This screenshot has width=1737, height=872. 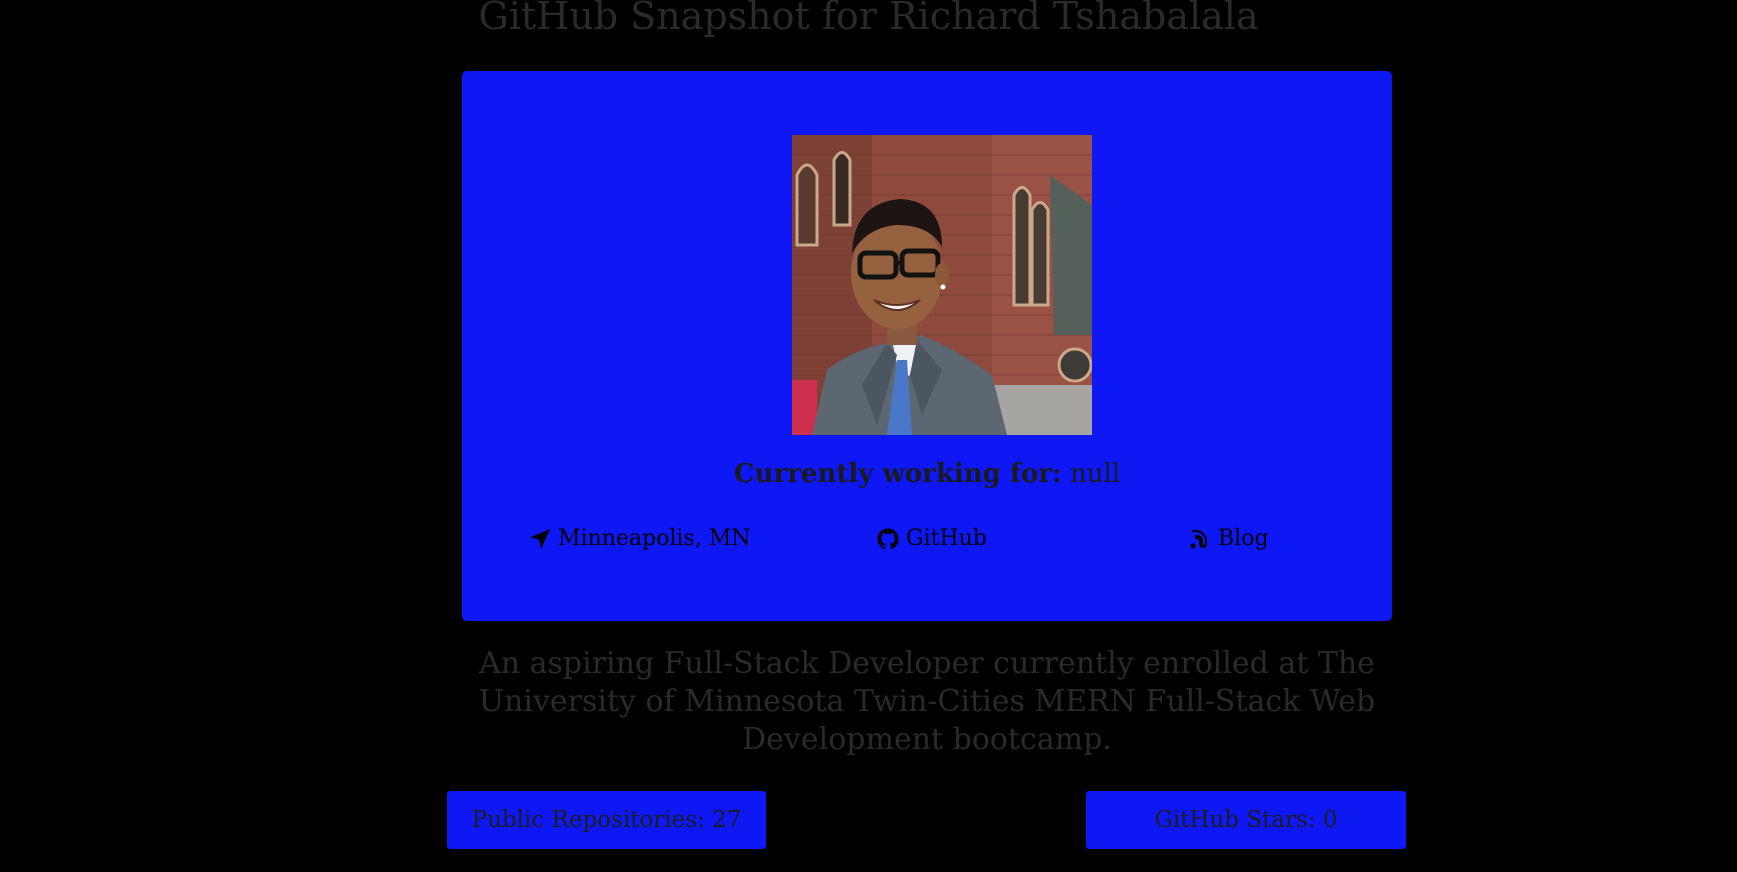 I want to click on github-stars-badge: GitHub Stars: 0, so click(x=1246, y=820).